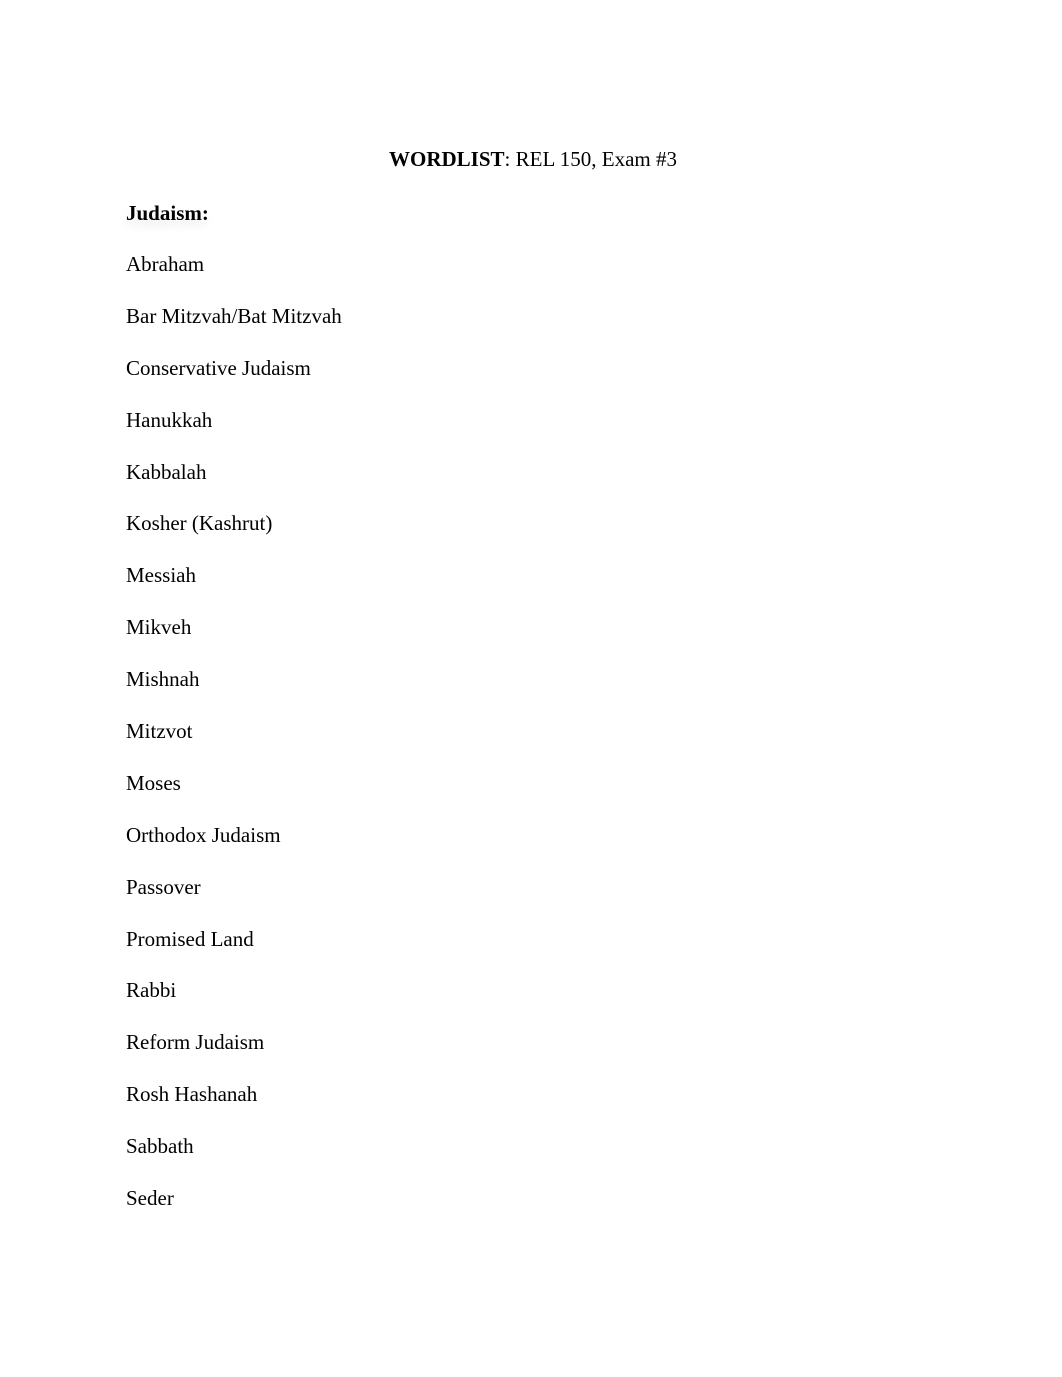  What do you see at coordinates (218, 367) in the screenshot?
I see `term-item: Conservative Judaism` at bounding box center [218, 367].